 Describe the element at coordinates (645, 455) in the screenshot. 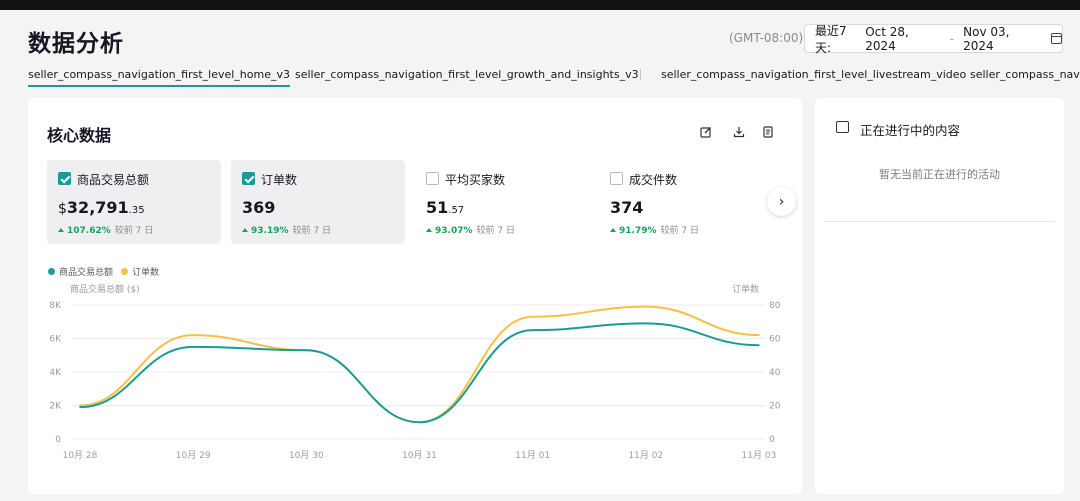

I see `x-tick-label: 11月 02` at that location.